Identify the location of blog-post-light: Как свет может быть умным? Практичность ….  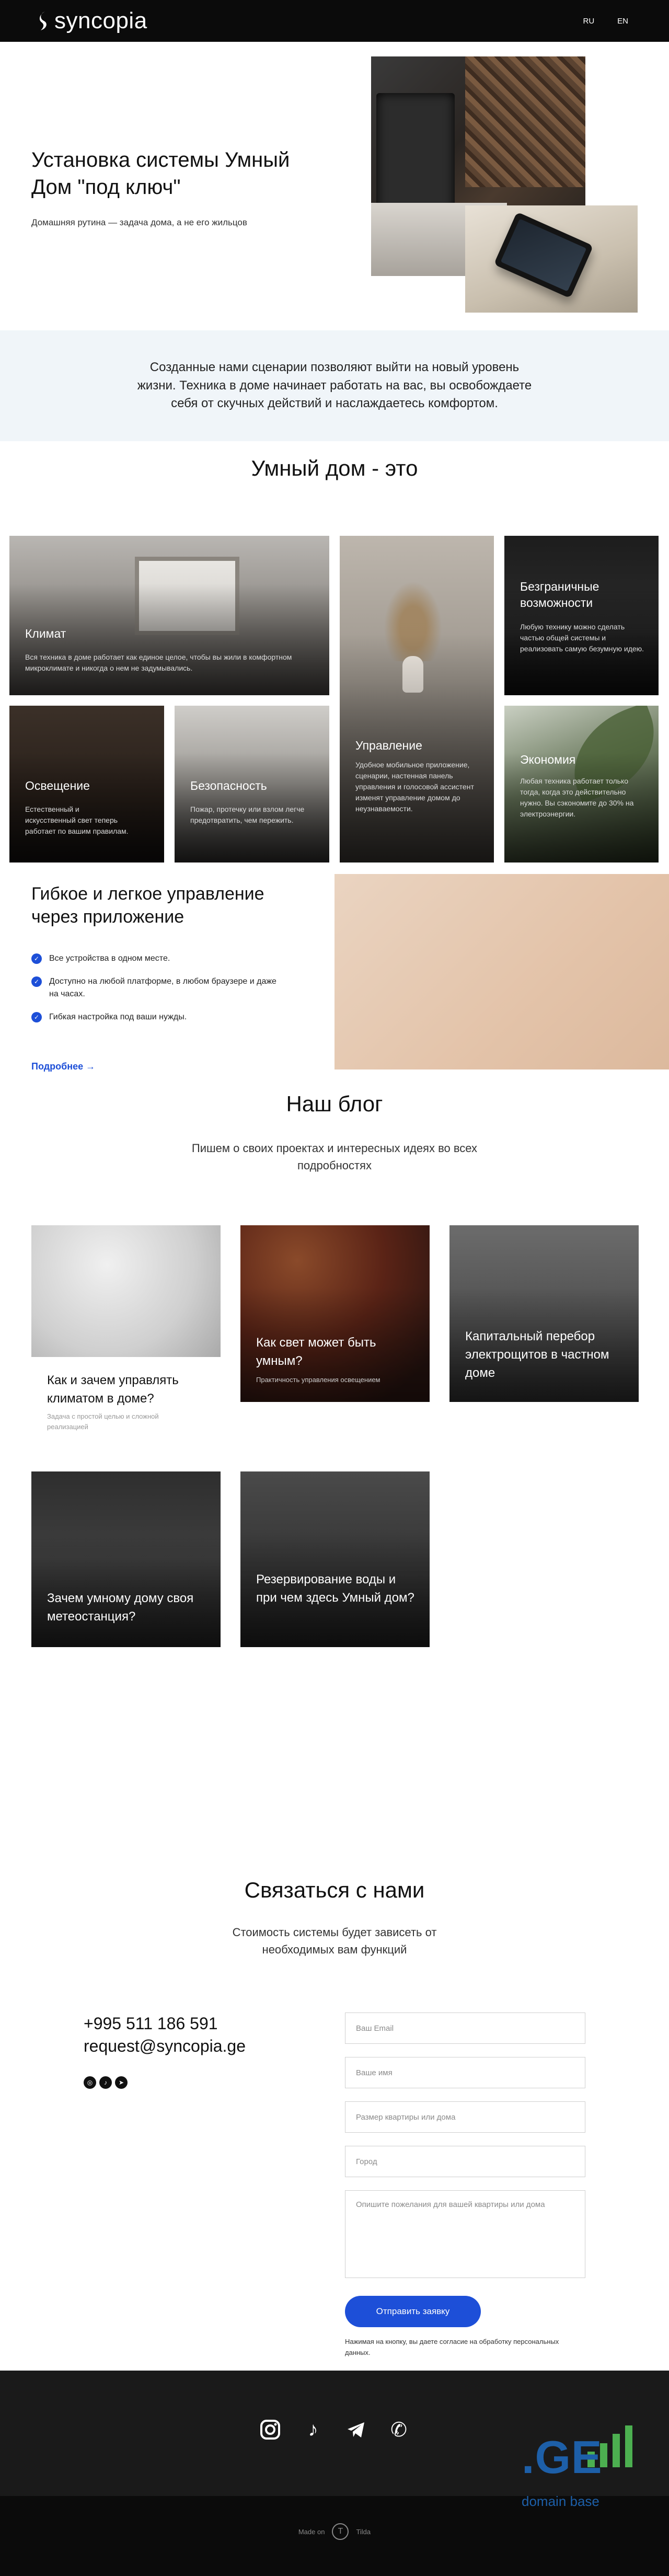
(335, 1313).